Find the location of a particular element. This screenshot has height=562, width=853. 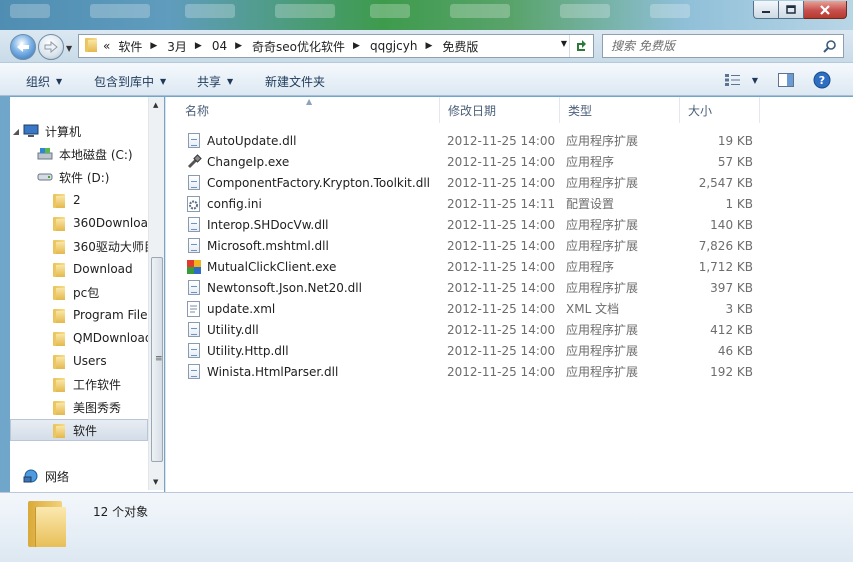

forward-button is located at coordinates (51, 47).